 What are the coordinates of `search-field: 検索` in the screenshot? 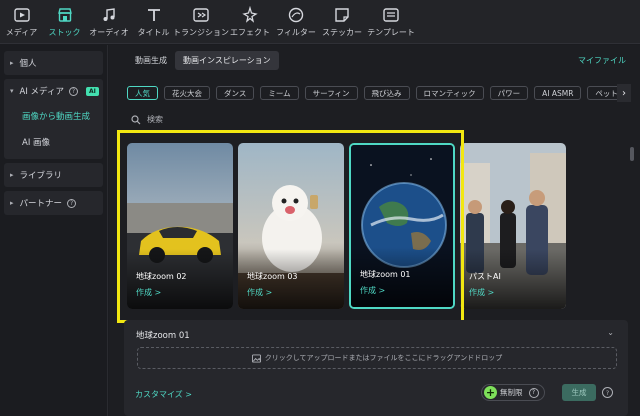 It's located at (147, 119).